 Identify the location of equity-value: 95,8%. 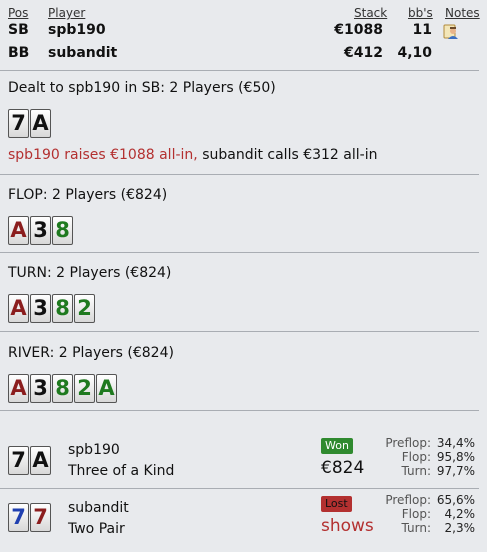
(455, 457).